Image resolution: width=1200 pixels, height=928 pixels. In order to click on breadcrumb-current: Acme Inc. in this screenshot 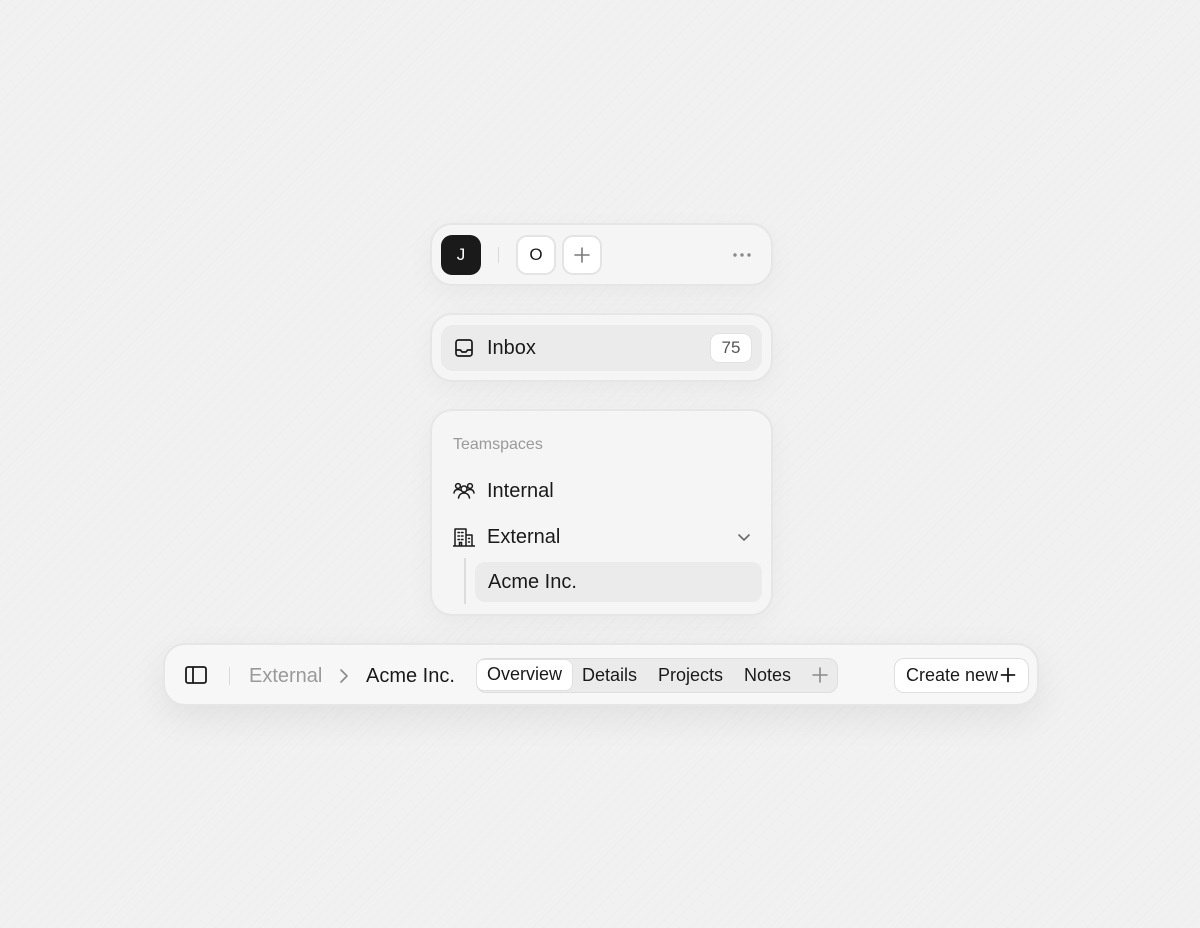, I will do `click(410, 676)`.